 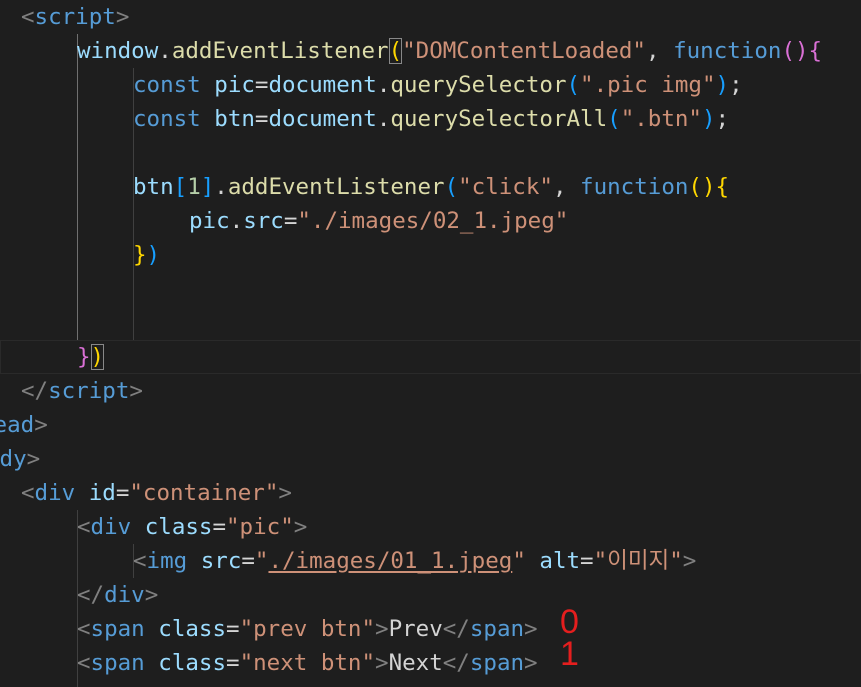 I want to click on code-token: ".pic img", so click(x=648, y=85).